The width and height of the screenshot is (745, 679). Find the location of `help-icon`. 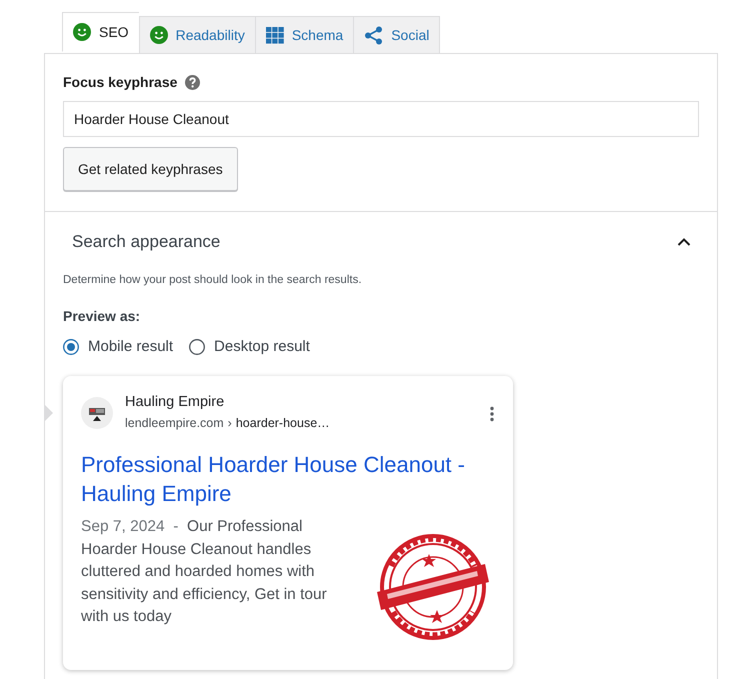

help-icon is located at coordinates (192, 82).